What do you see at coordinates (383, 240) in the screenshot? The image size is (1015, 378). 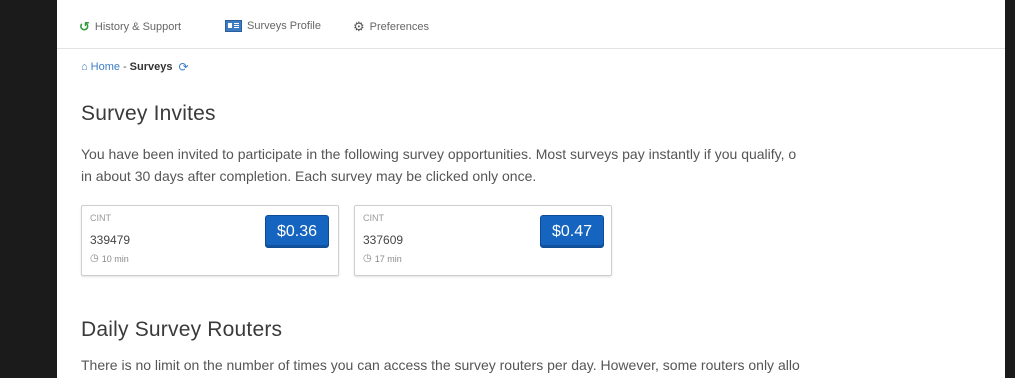 I see `survey-id: 337609` at bounding box center [383, 240].